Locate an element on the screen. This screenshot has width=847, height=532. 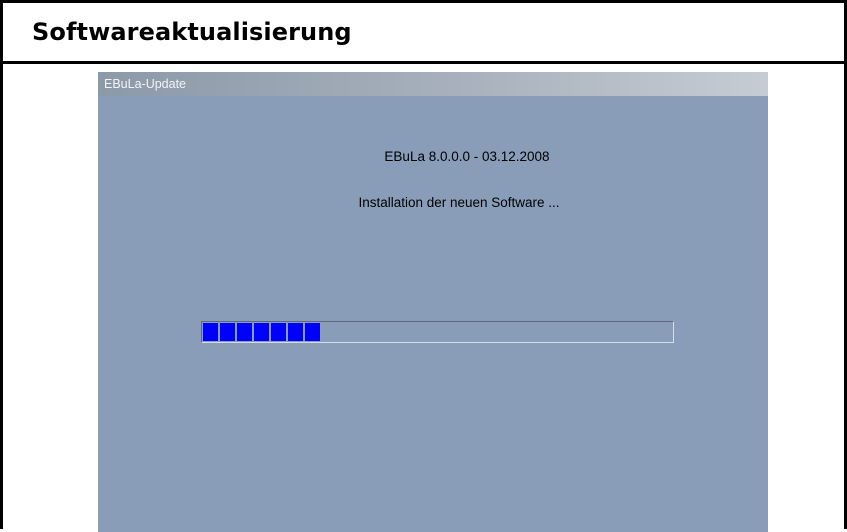
page-header: Softwareaktualisierung is located at coordinates (423, 33).